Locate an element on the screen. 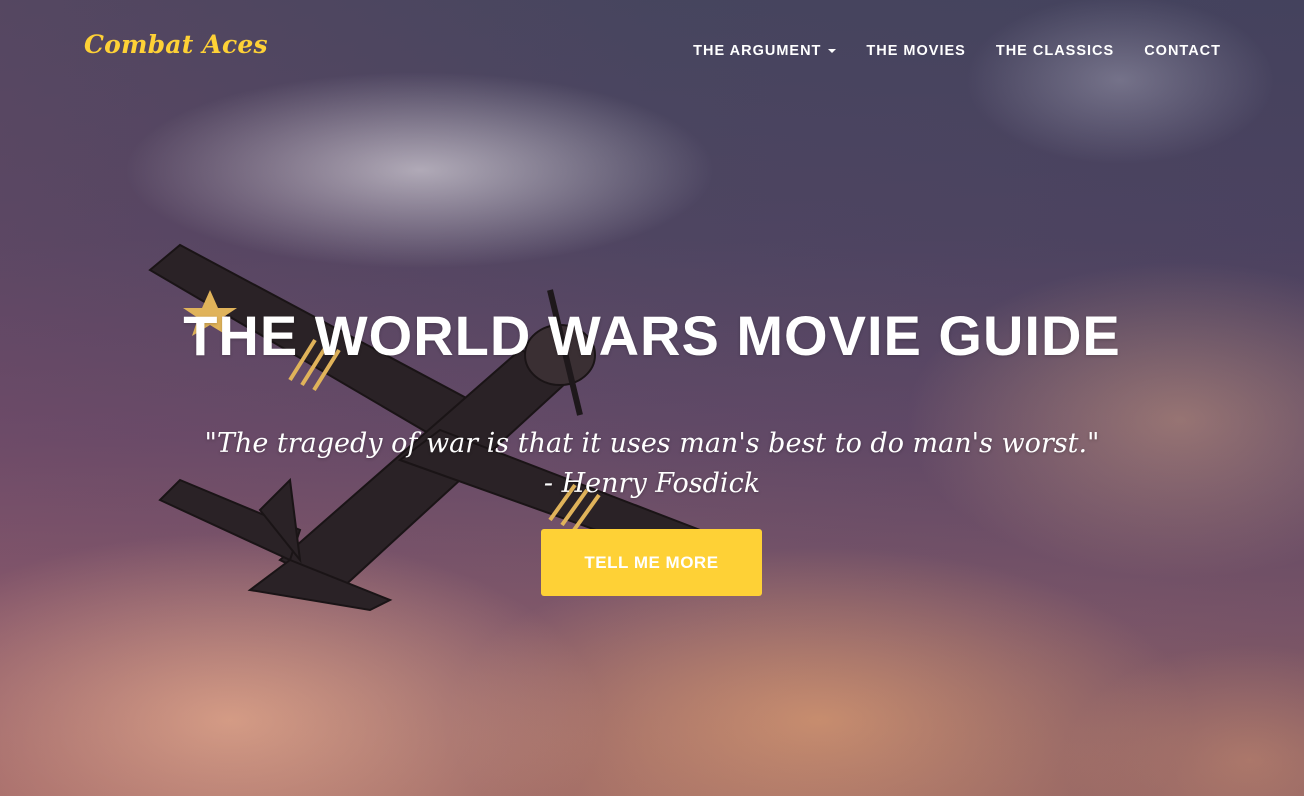 The width and height of the screenshot is (1304, 796). nav-item-contact: CONTACT is located at coordinates (1182, 49).